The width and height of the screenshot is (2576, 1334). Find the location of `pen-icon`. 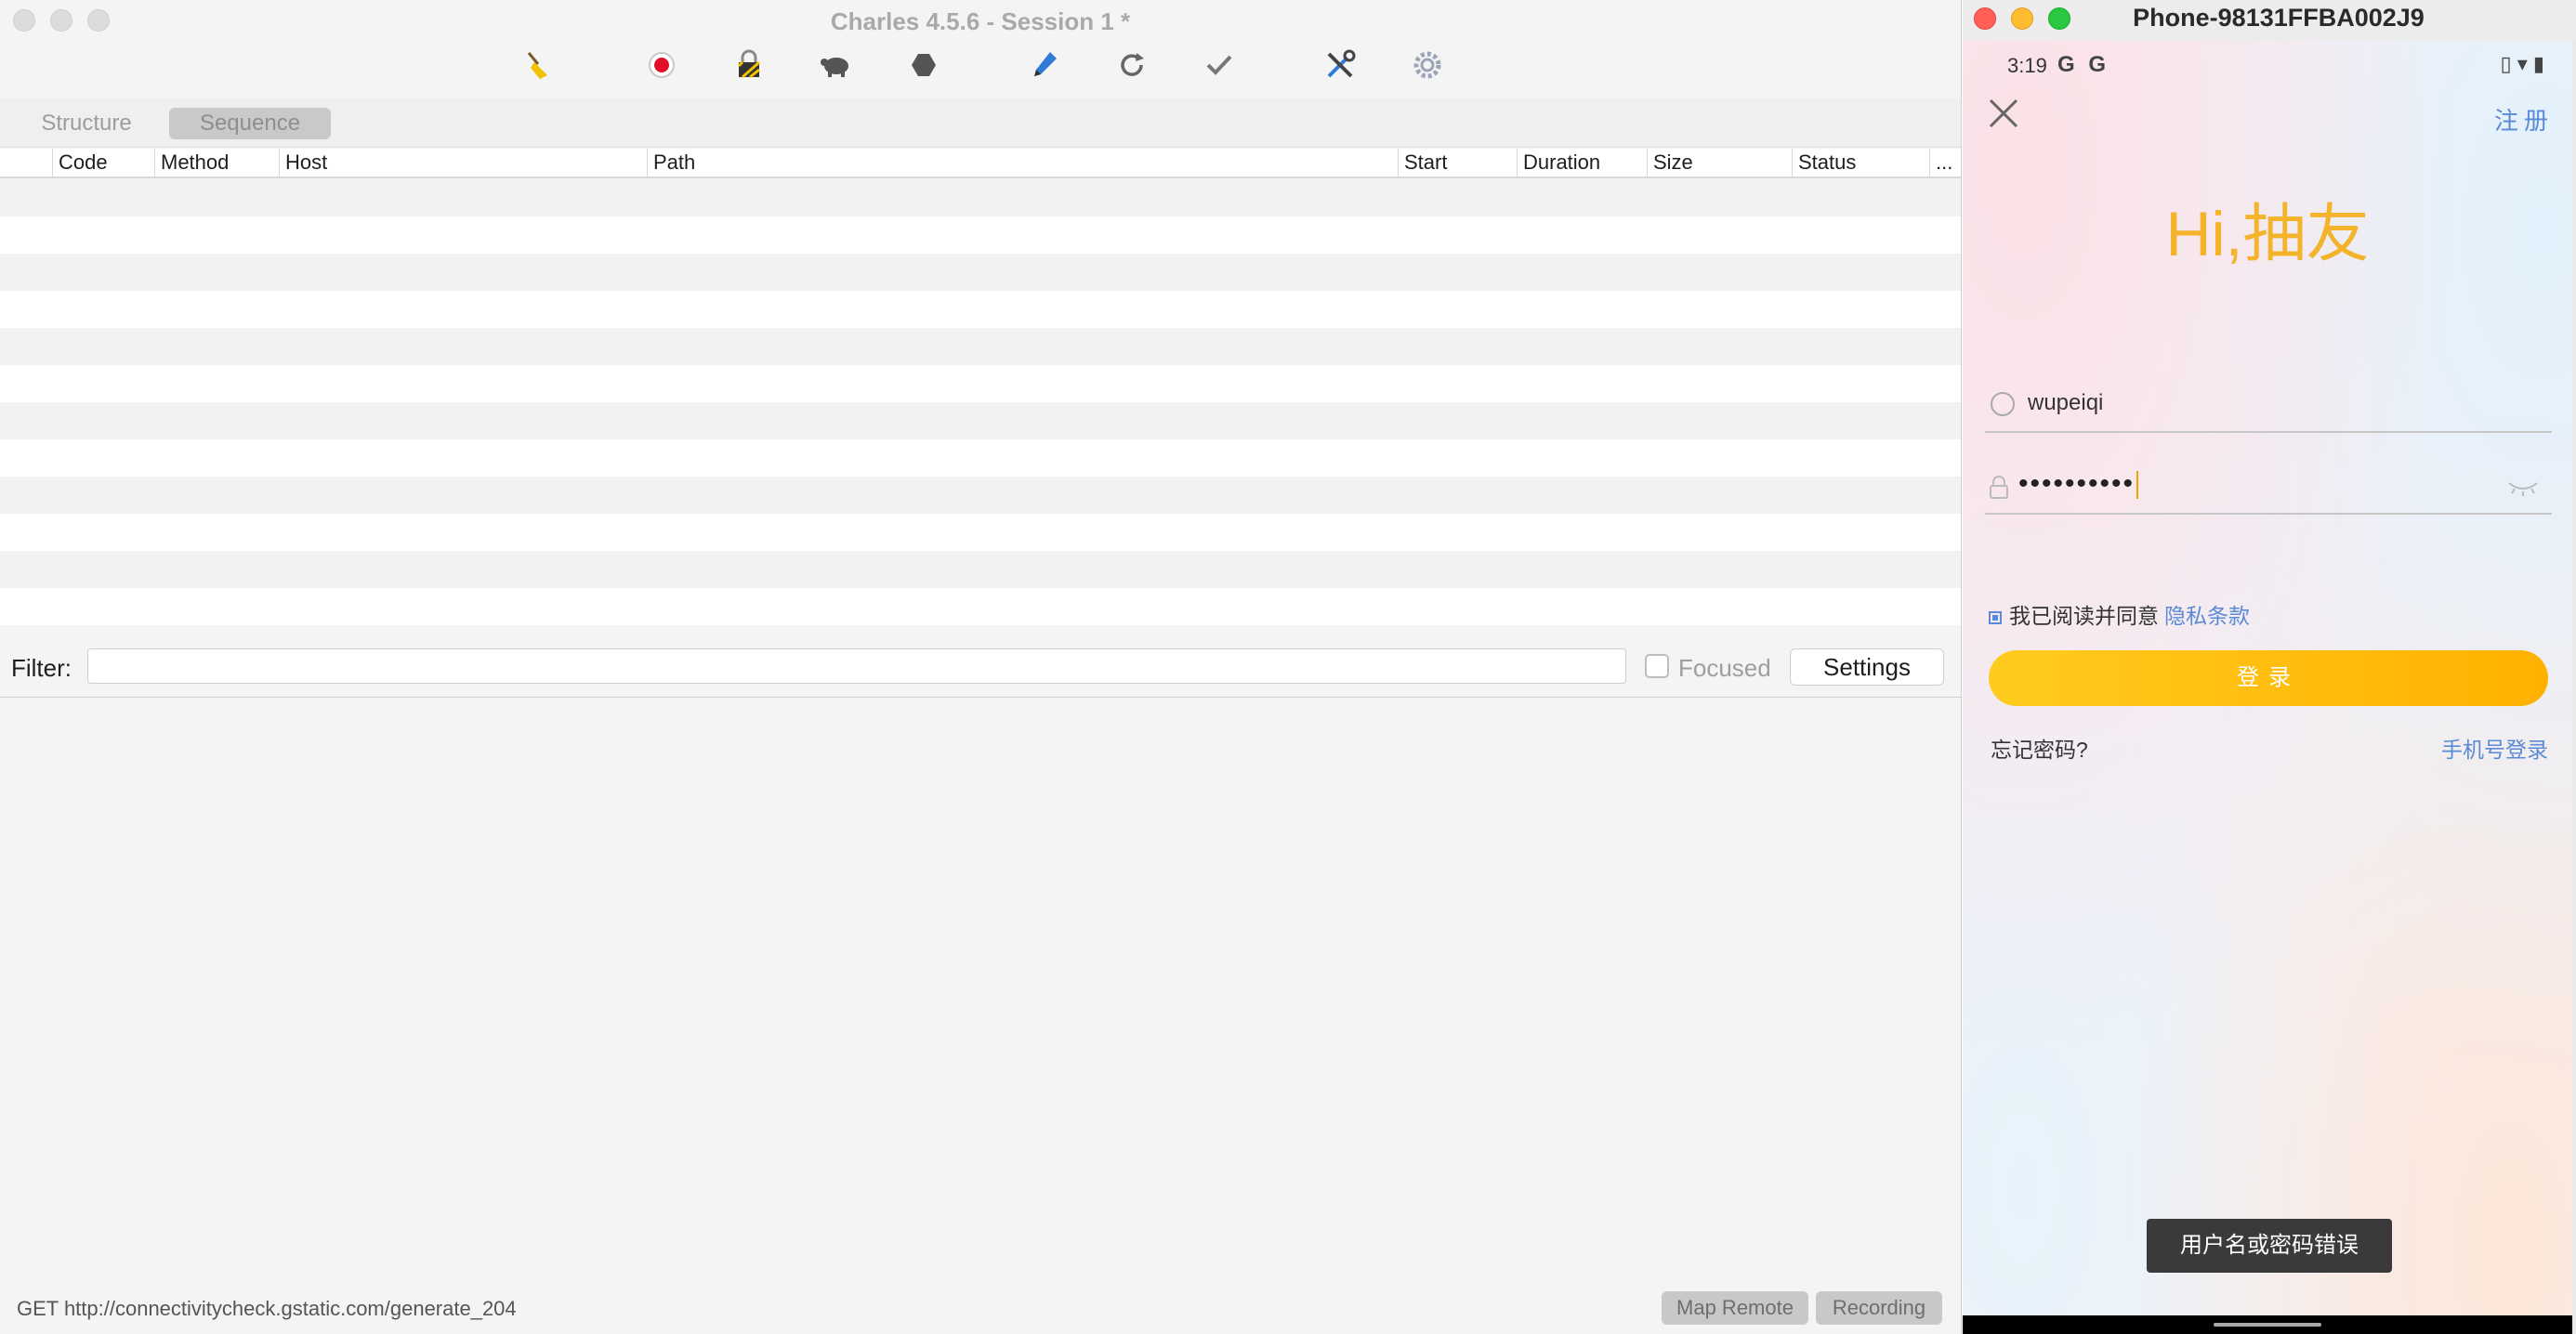

pen-icon is located at coordinates (1044, 65).